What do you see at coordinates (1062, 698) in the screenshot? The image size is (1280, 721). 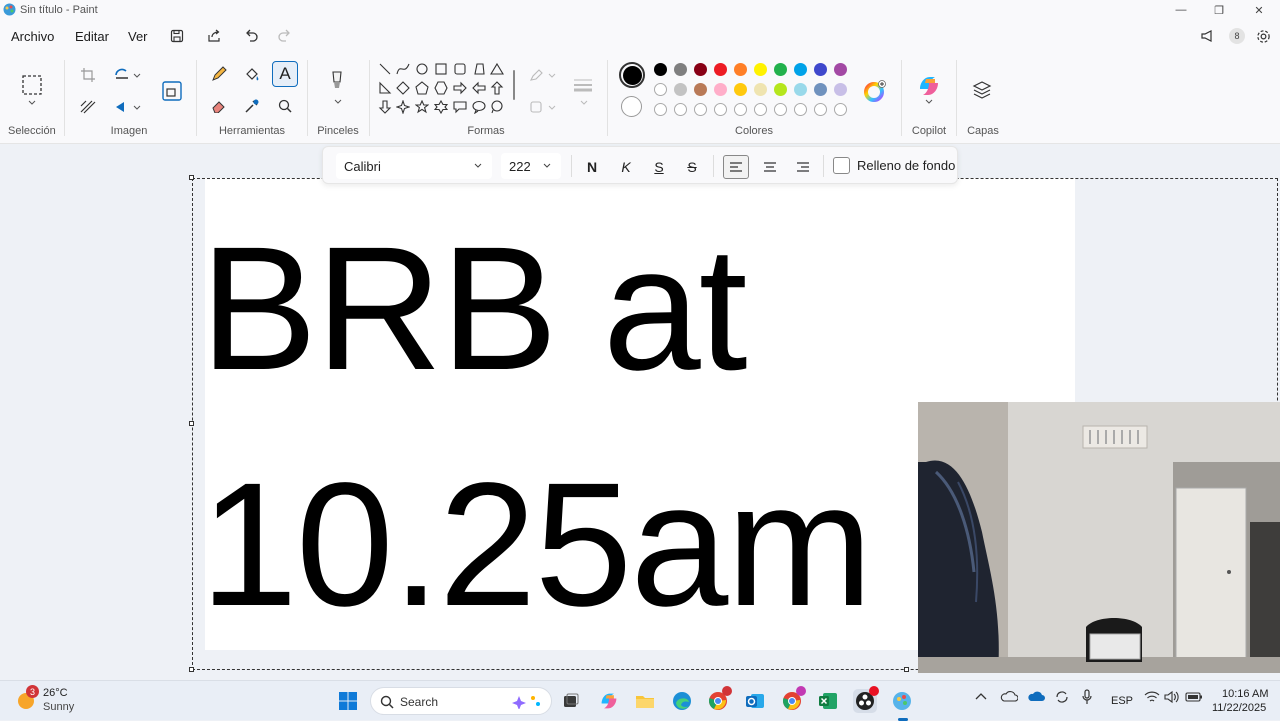 I see `sync-icon` at bounding box center [1062, 698].